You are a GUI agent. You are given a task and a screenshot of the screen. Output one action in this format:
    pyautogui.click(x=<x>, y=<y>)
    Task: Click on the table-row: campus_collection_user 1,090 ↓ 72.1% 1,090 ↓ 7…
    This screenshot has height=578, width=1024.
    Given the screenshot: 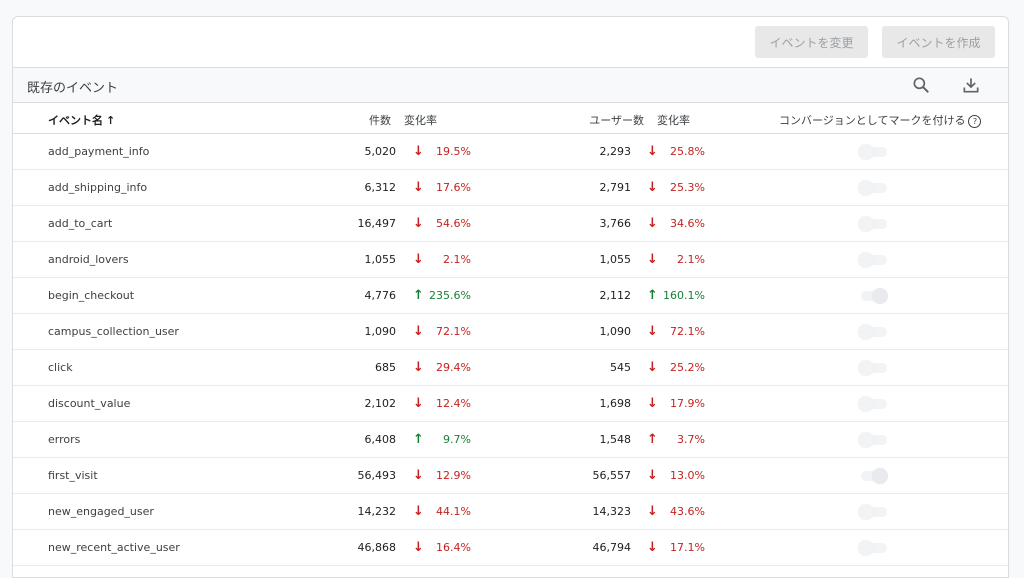 What is the action you would take?
    pyautogui.click(x=510, y=332)
    